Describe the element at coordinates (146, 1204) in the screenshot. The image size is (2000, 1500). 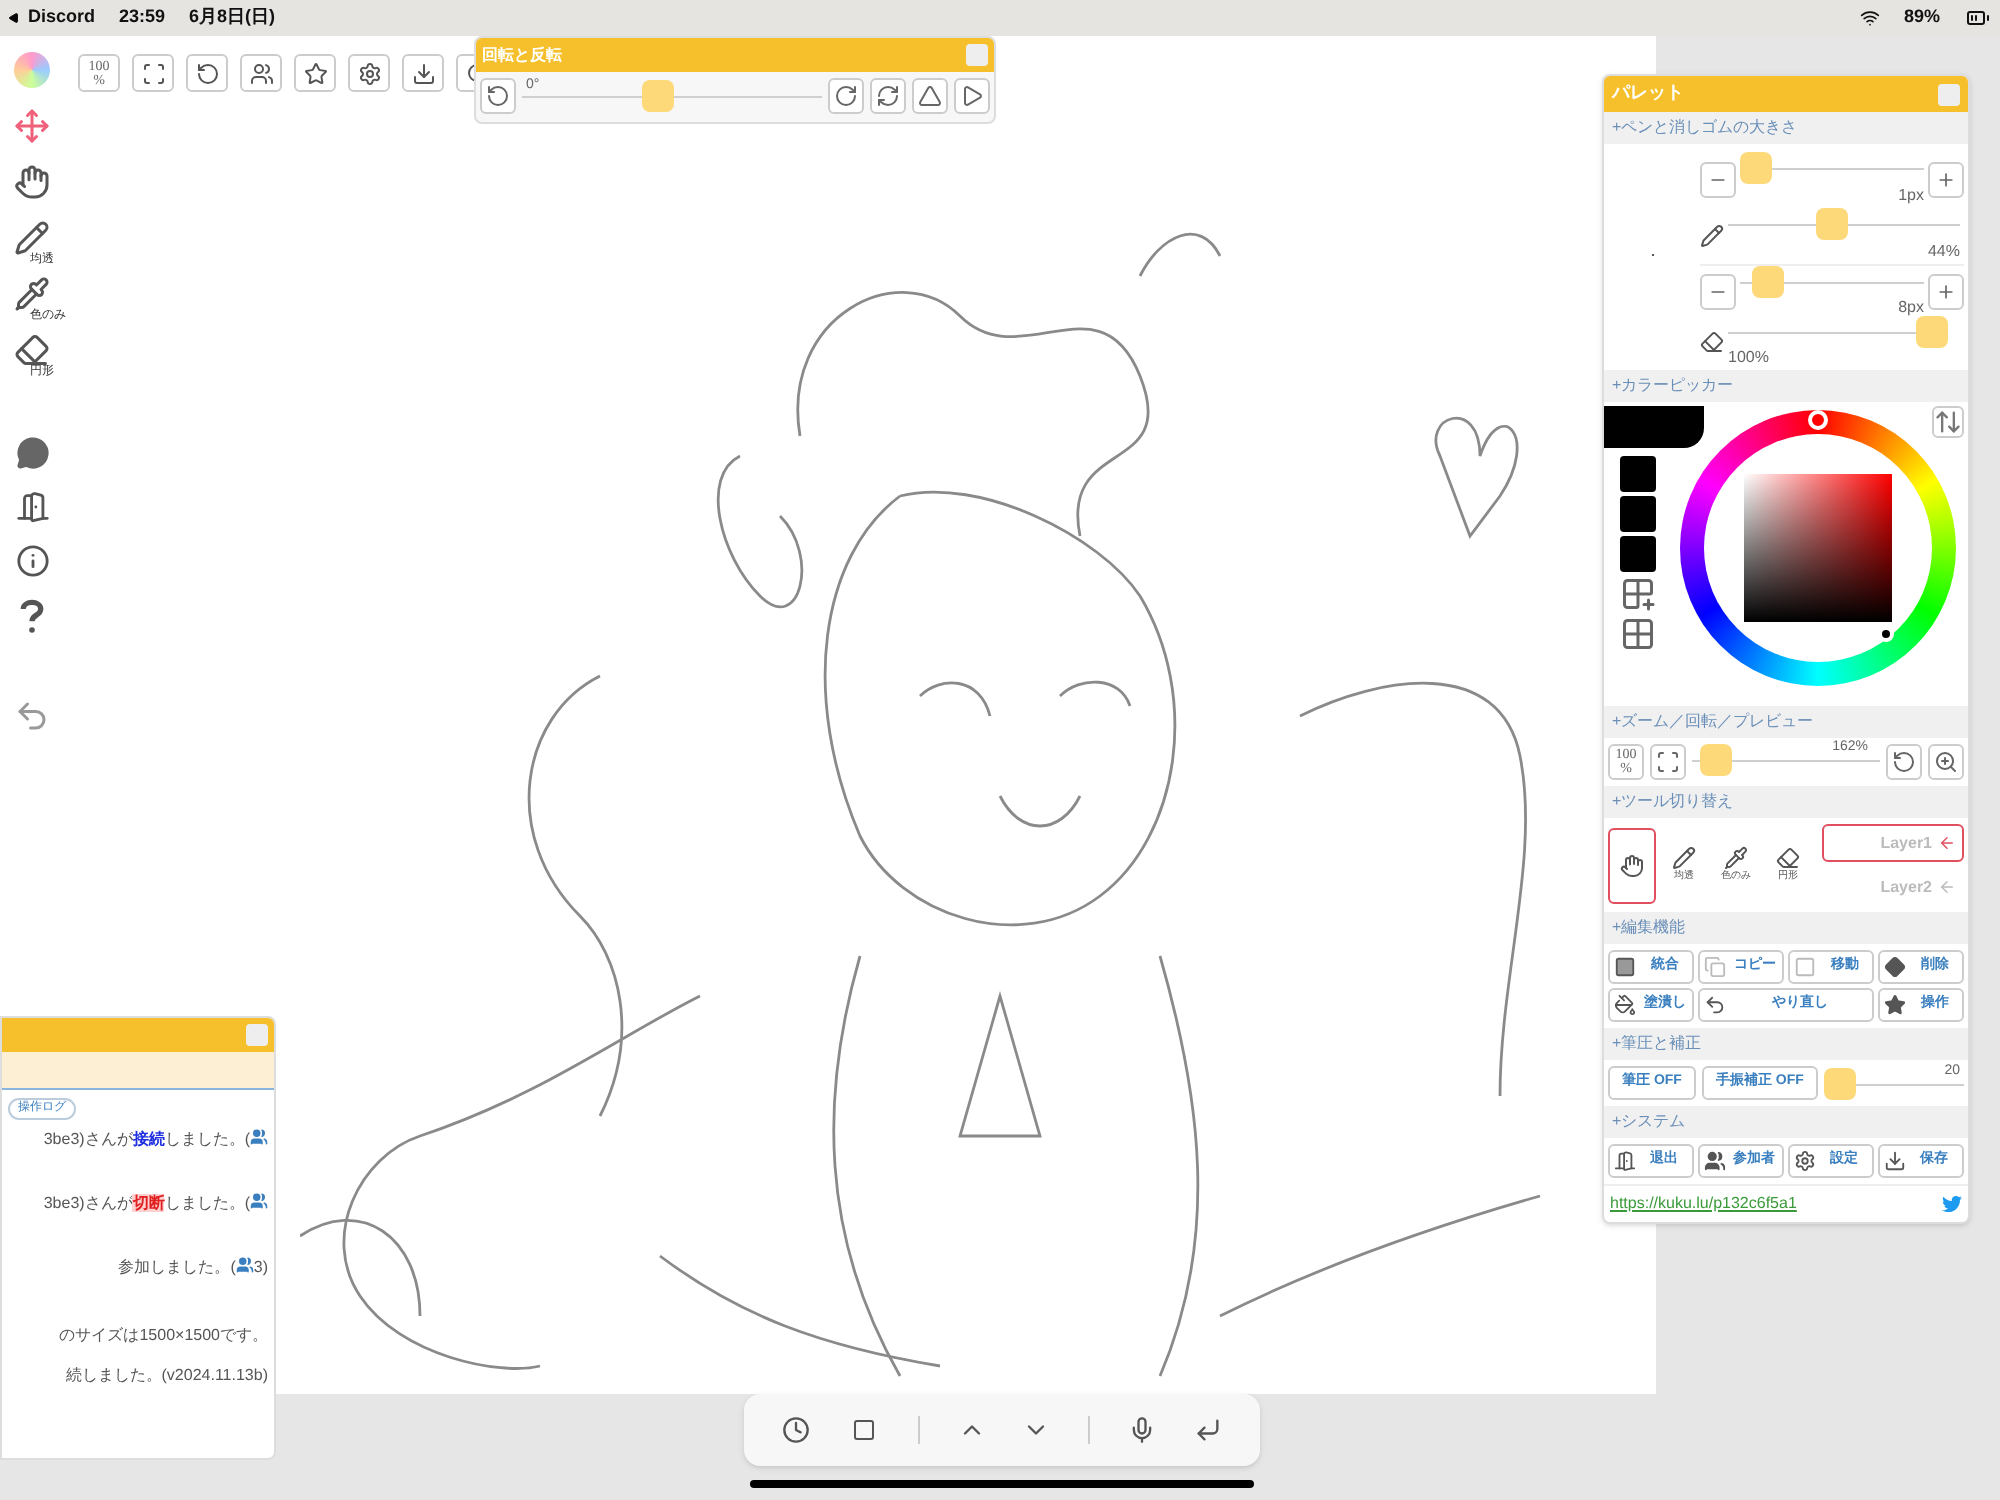
I see `chat-message: 3be3)さんが切断しました。(` at that location.